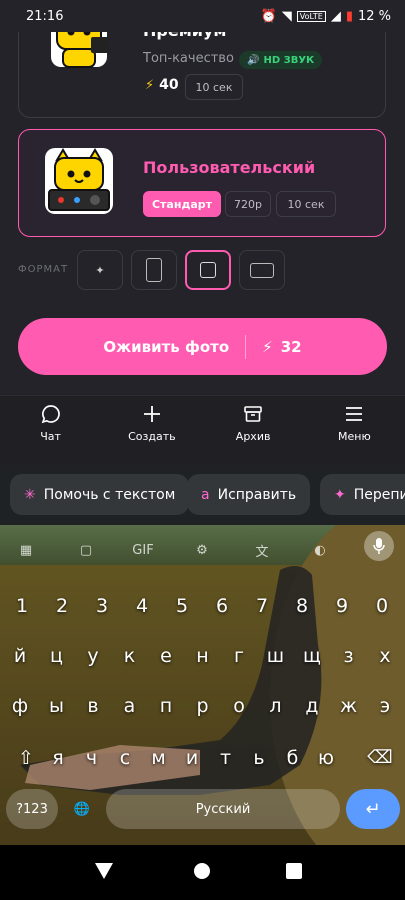 This screenshot has width=405, height=900. I want to click on gif-button: GIF, so click(143, 550).